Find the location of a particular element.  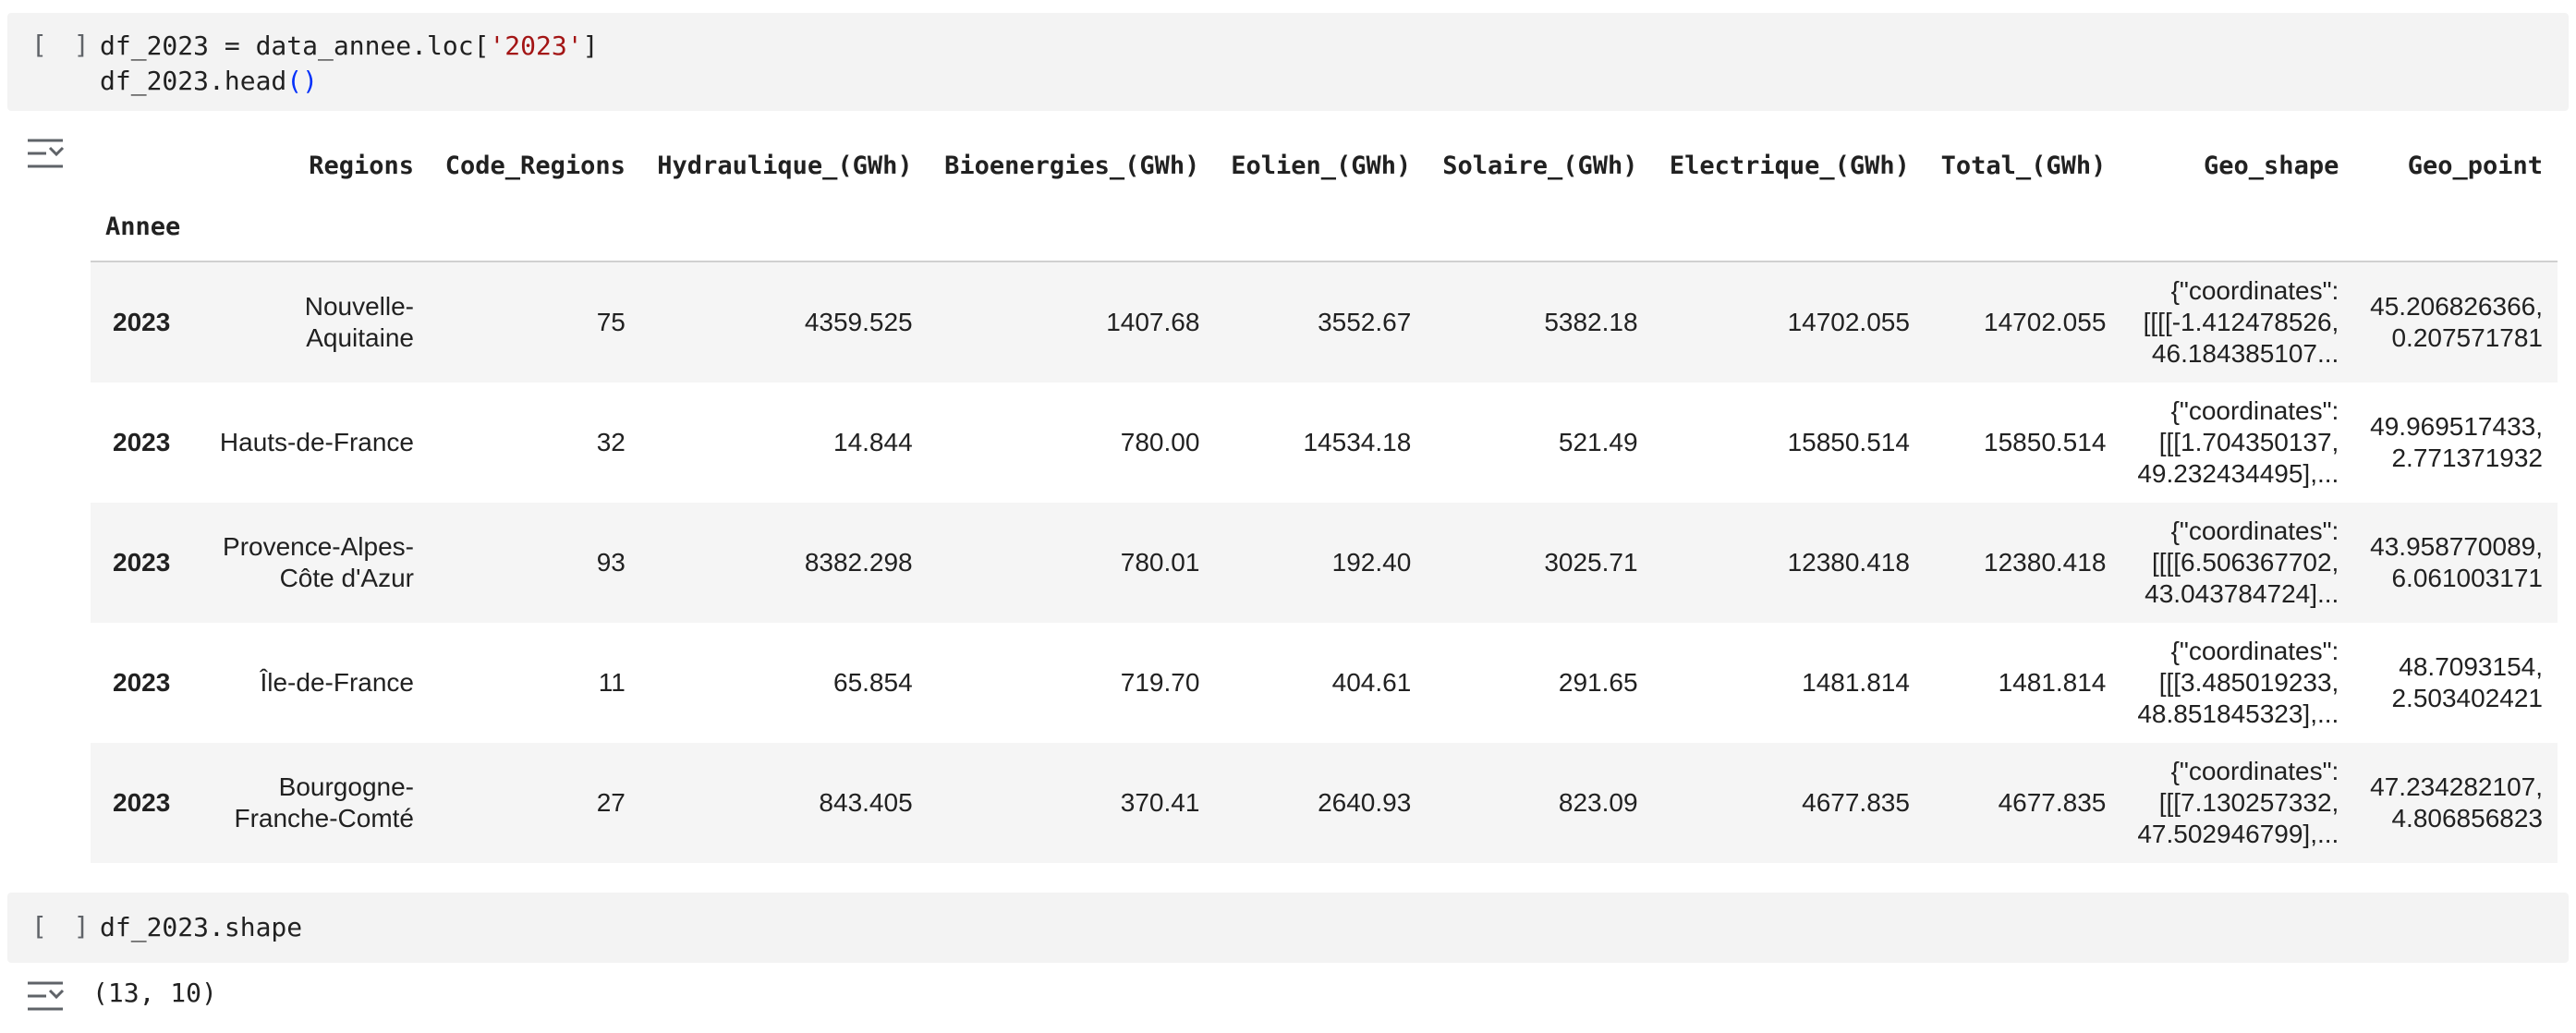

cell-code: 32 is located at coordinates (534, 443).